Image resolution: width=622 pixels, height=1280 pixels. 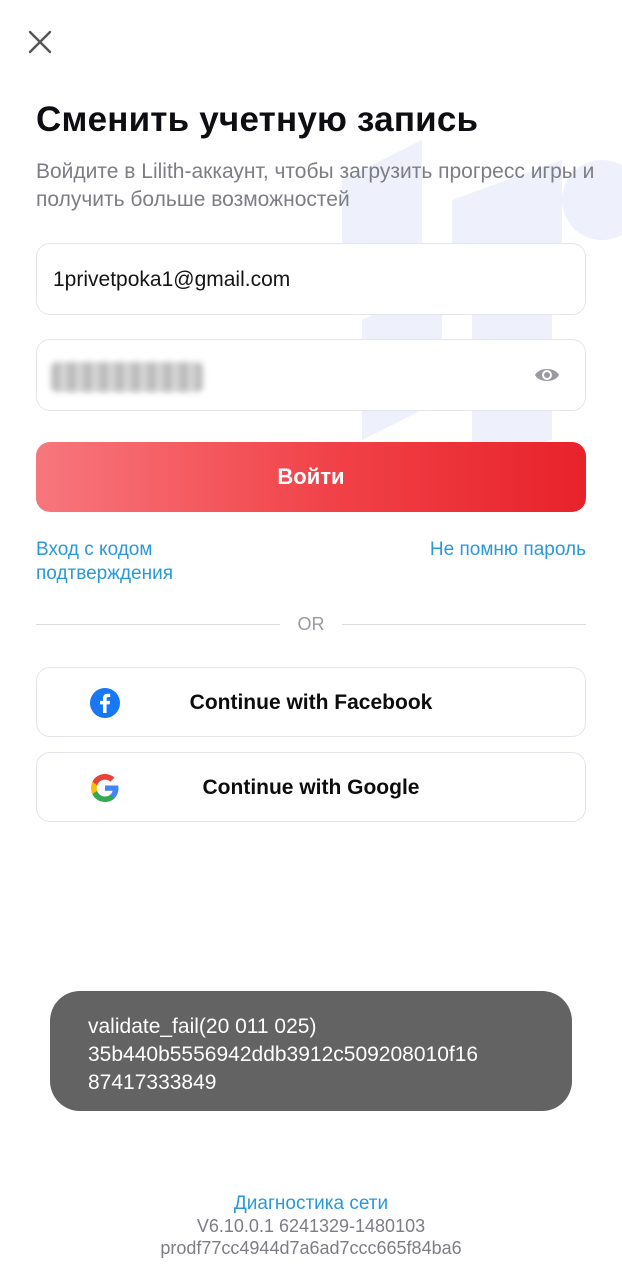 I want to click on divider-right, so click(x=464, y=624).